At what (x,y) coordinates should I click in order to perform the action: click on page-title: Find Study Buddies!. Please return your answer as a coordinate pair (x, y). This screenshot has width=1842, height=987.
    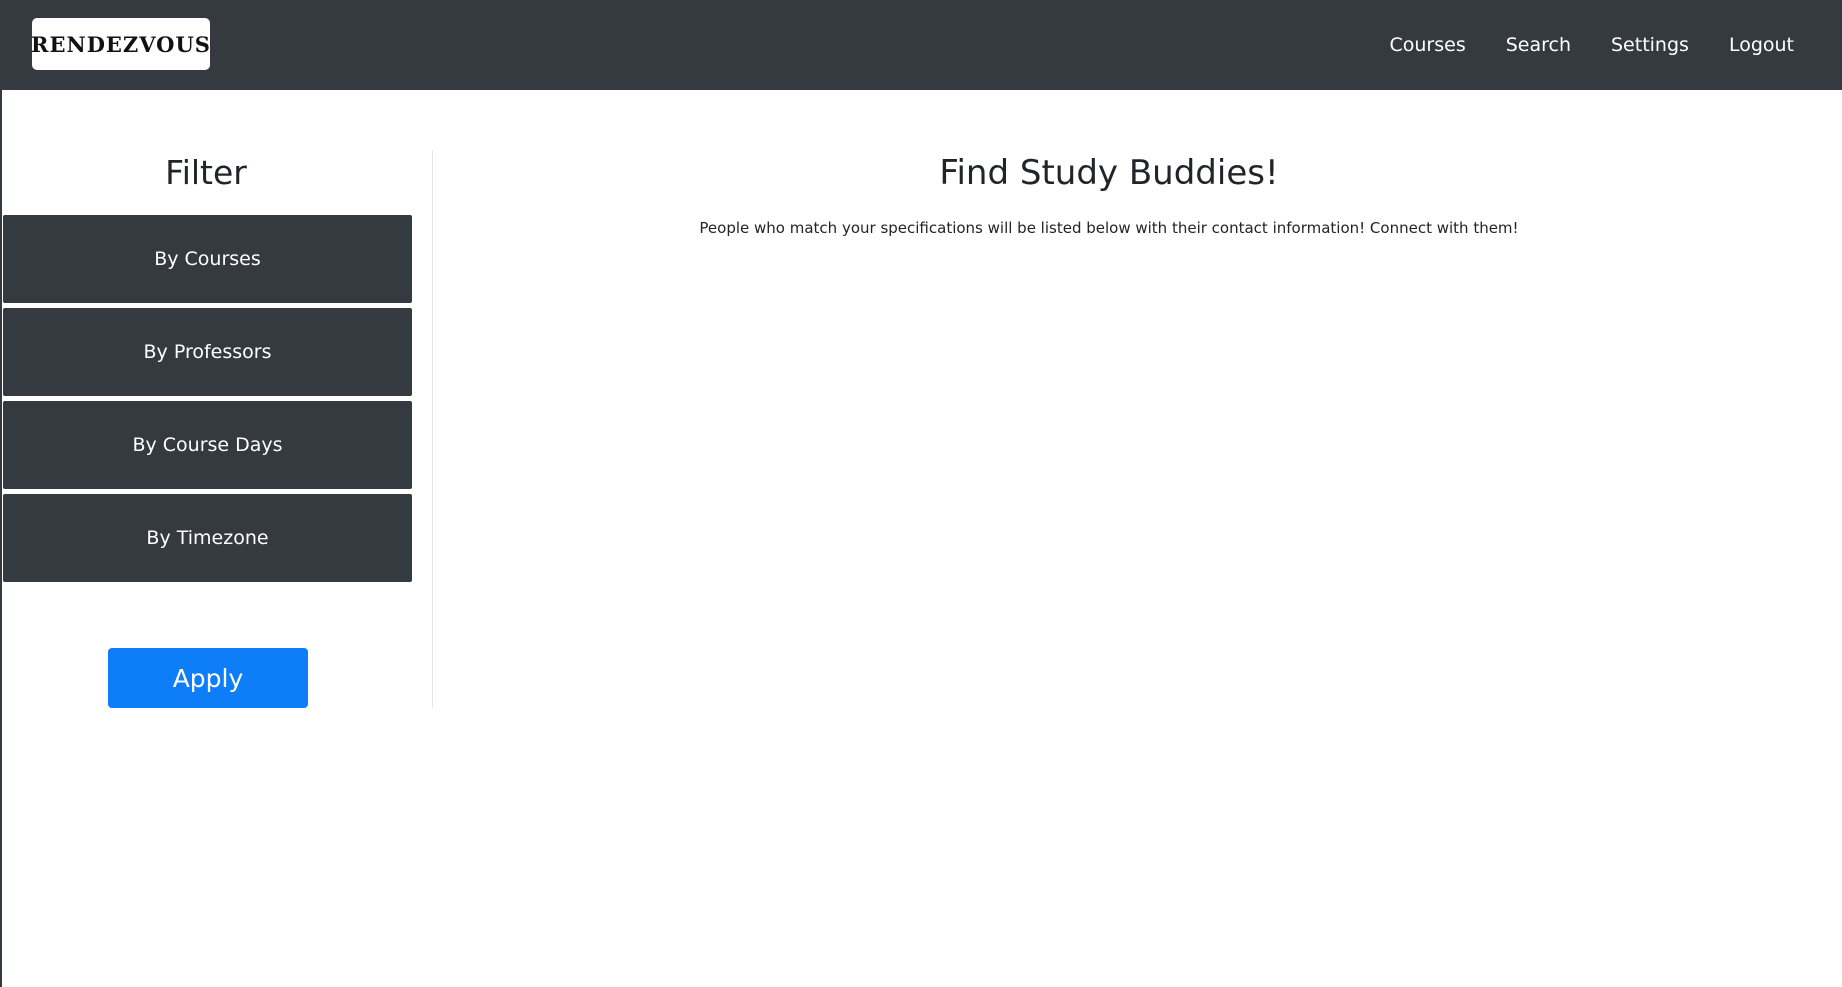
    Looking at the image, I should click on (1109, 173).